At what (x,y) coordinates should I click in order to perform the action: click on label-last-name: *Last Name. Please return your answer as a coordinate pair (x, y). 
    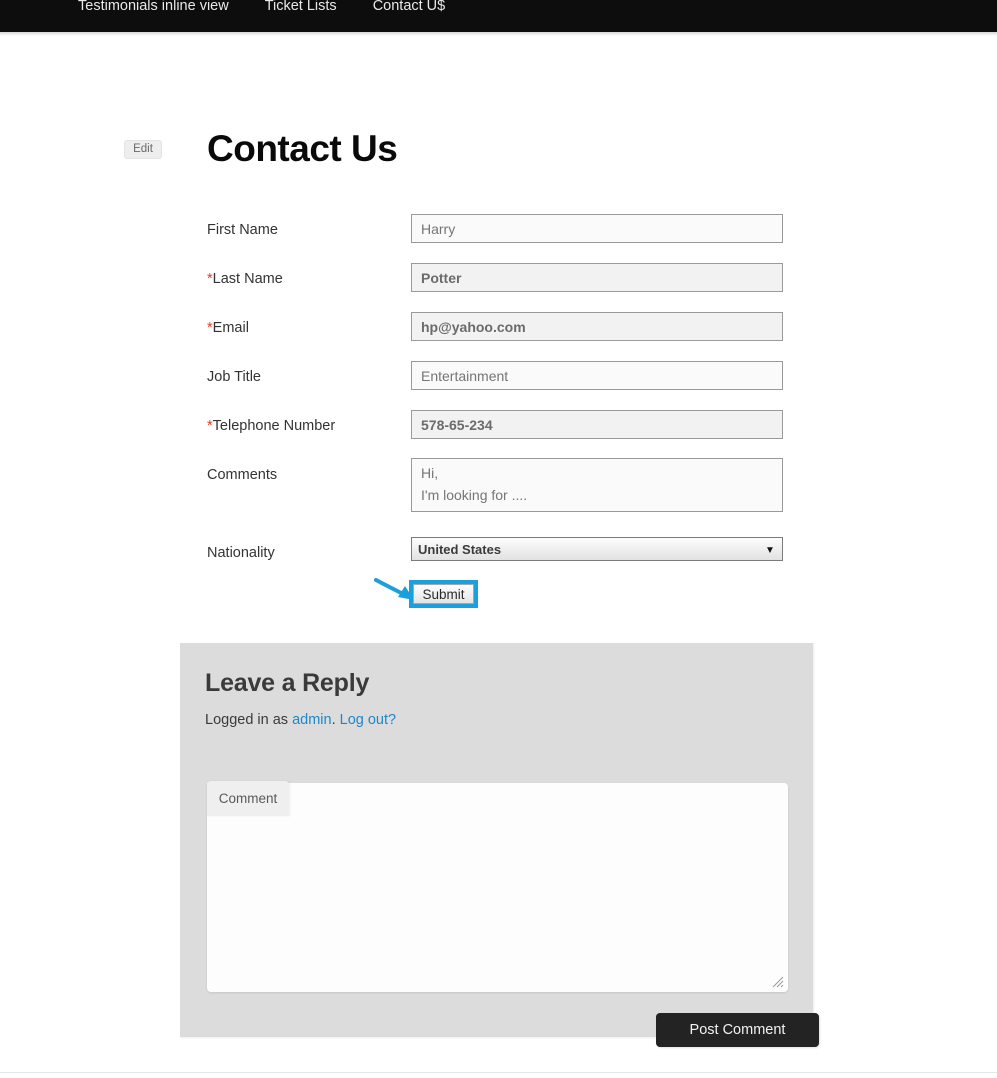
    Looking at the image, I should click on (245, 279).